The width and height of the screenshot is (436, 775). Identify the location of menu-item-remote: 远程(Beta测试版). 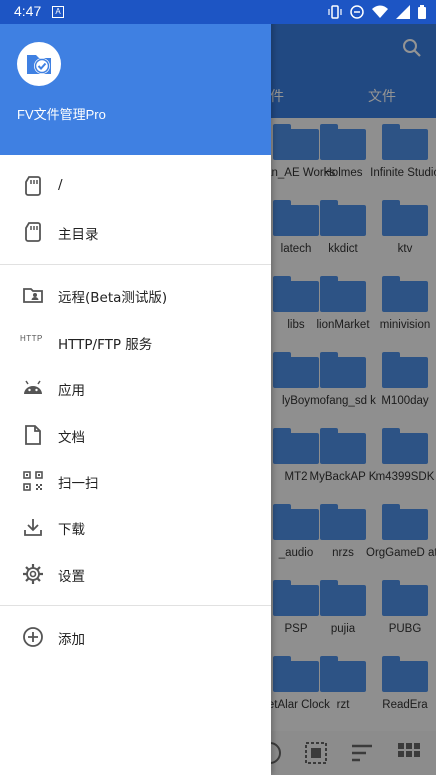
(135, 295).